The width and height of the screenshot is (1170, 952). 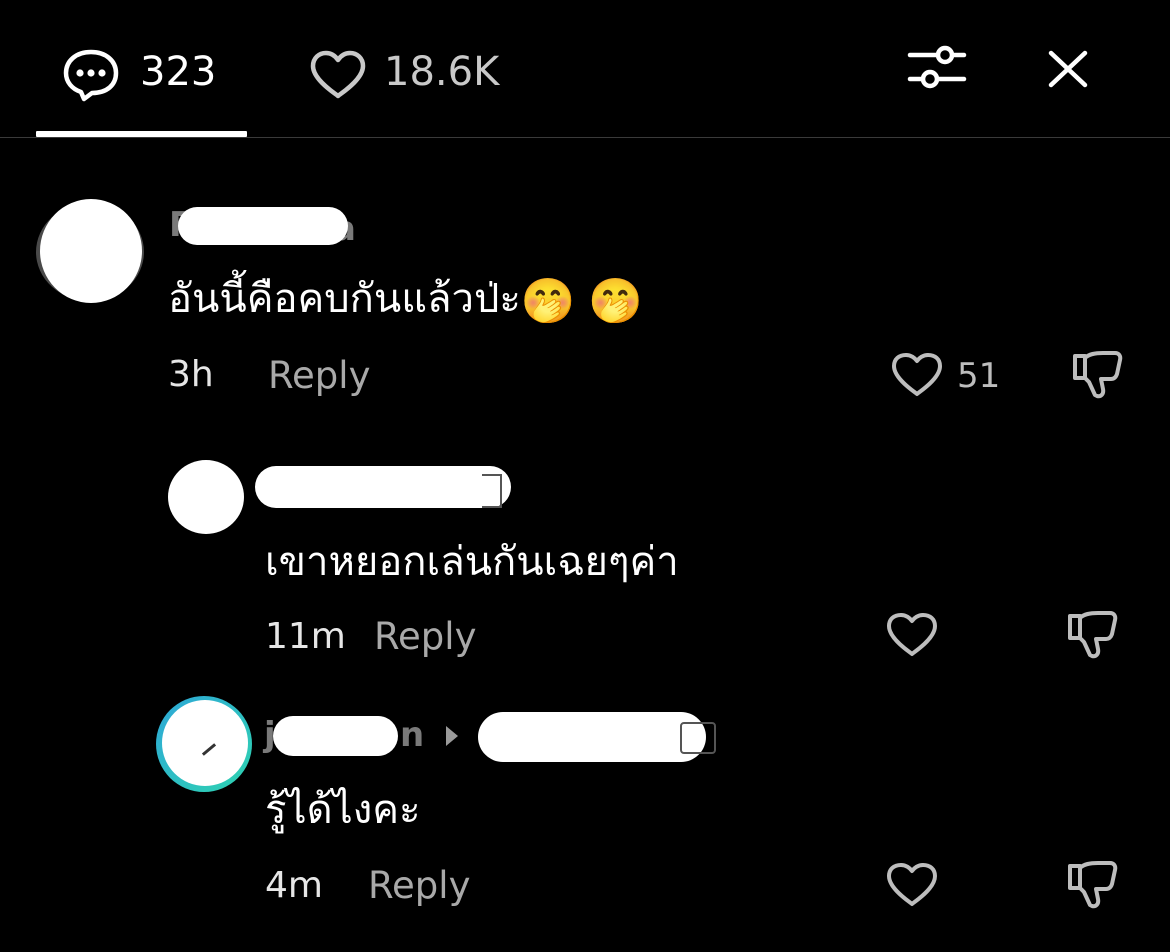 I want to click on sliders-icon, so click(x=937, y=67).